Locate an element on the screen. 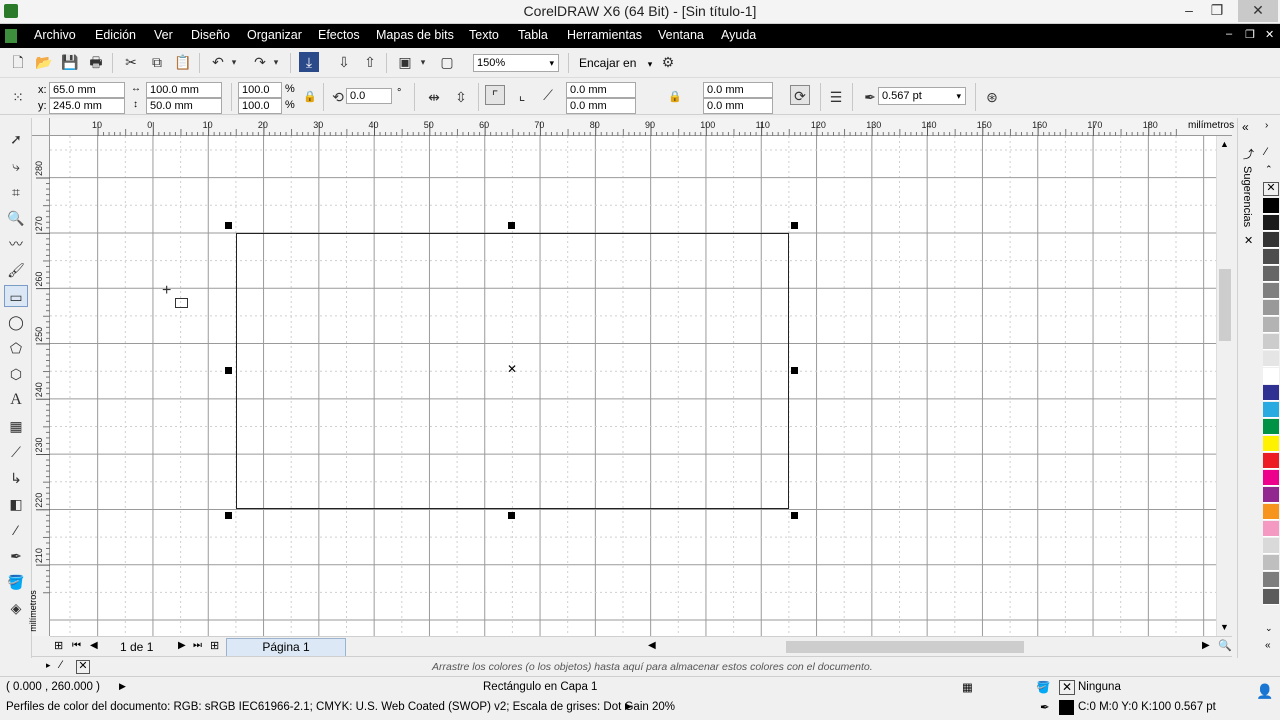 This screenshot has height=720, width=1280. round-corner-icon: ⌜ is located at coordinates (495, 95).